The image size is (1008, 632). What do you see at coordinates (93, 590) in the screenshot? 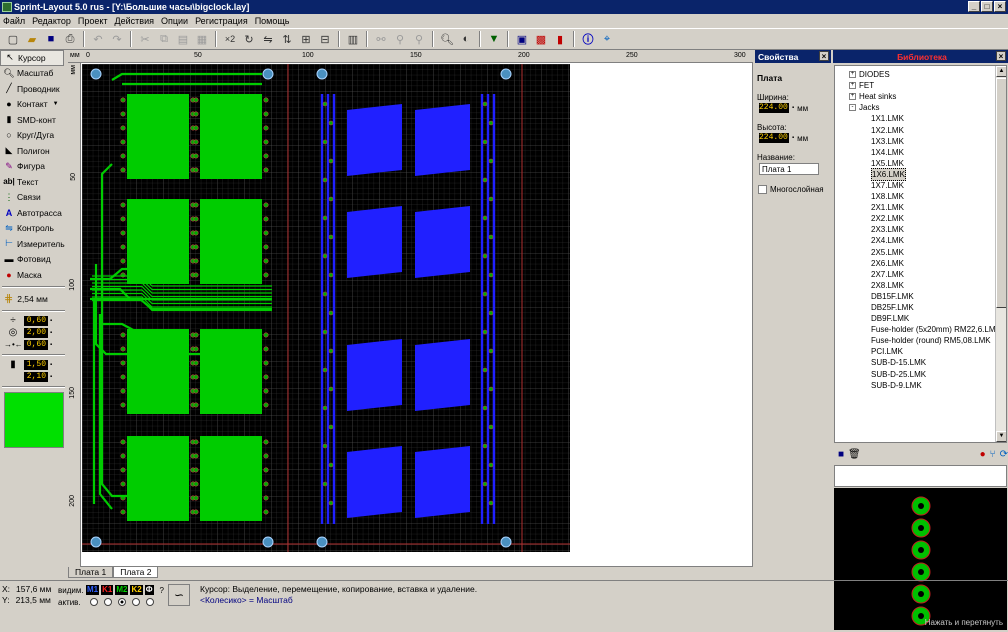
I see `layer-m1: M1` at bounding box center [93, 590].